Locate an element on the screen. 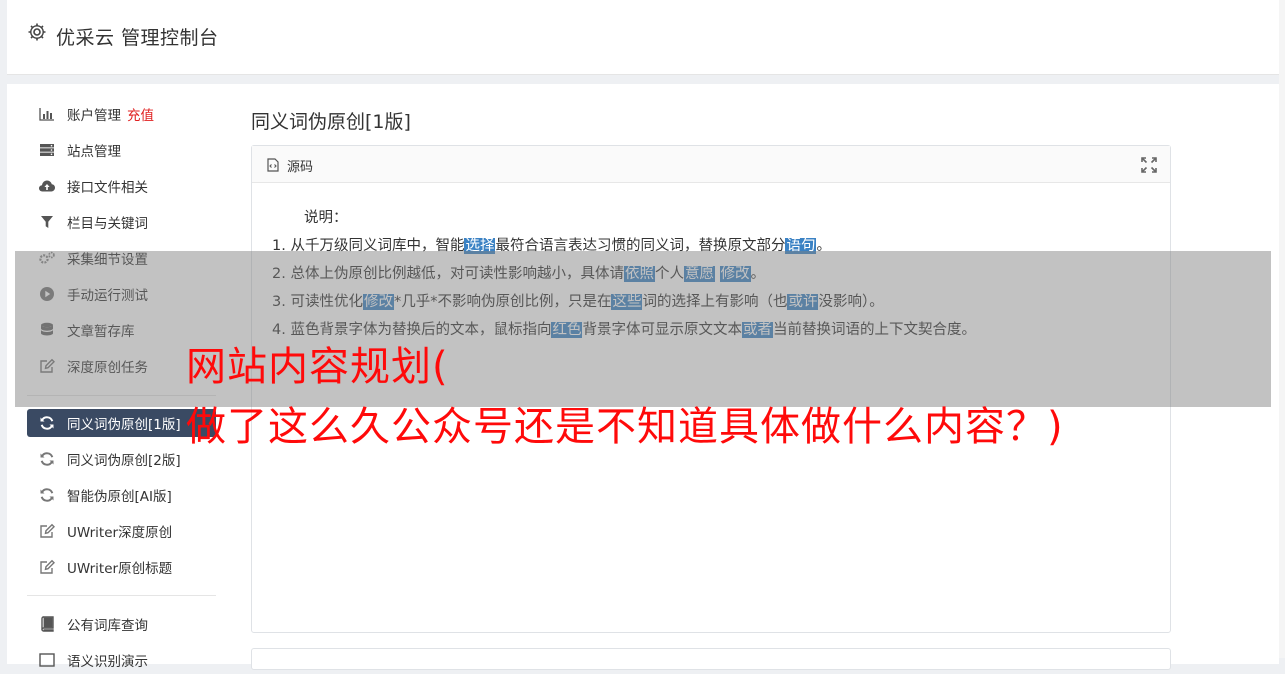 The image size is (1285, 674). description-heading: 说明： is located at coordinates (326, 218).